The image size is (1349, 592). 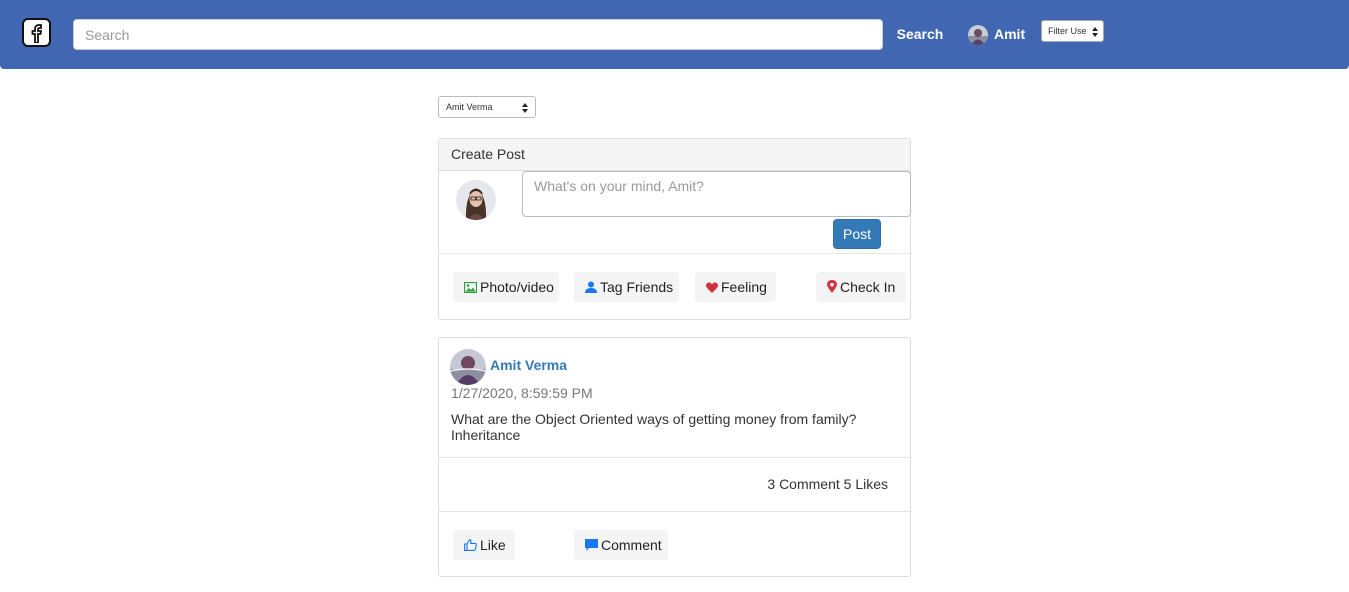 I want to click on like-button: Like, so click(x=484, y=545).